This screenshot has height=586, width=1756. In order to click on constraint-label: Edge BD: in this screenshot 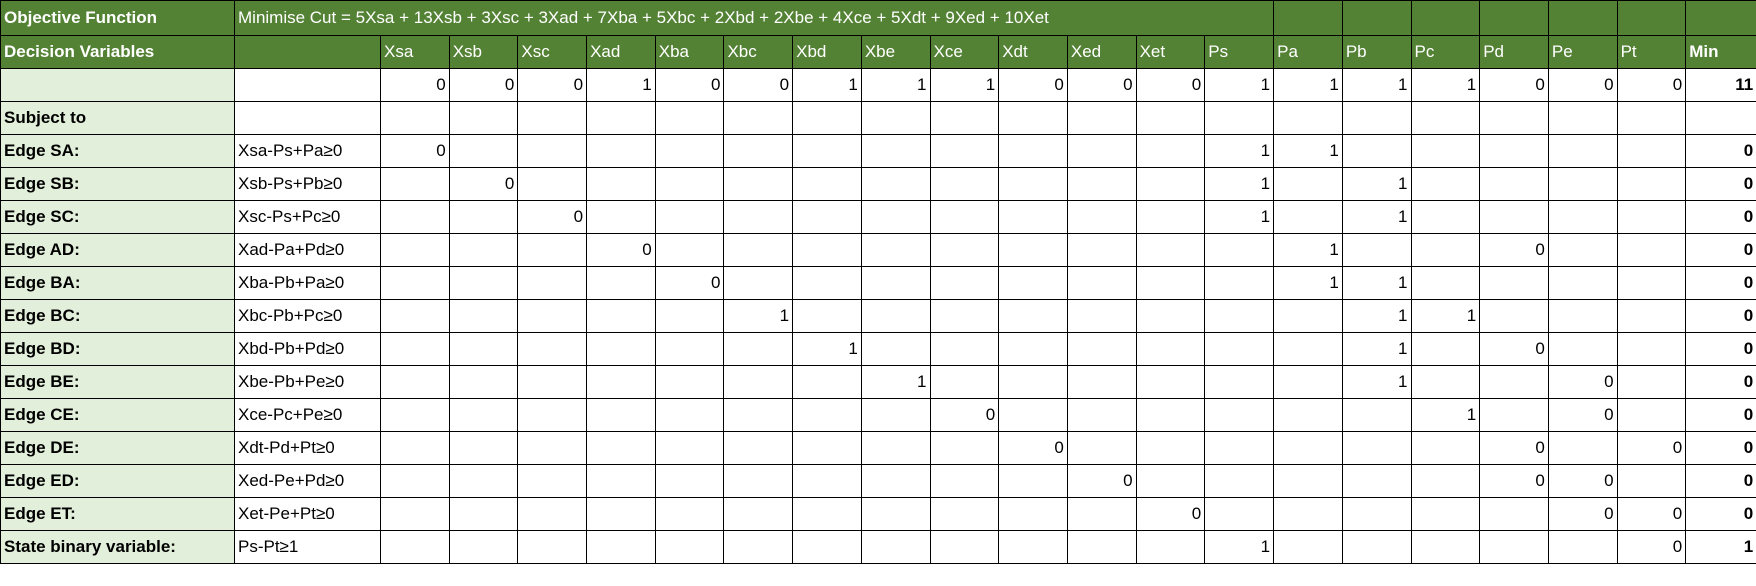, I will do `click(117, 349)`.